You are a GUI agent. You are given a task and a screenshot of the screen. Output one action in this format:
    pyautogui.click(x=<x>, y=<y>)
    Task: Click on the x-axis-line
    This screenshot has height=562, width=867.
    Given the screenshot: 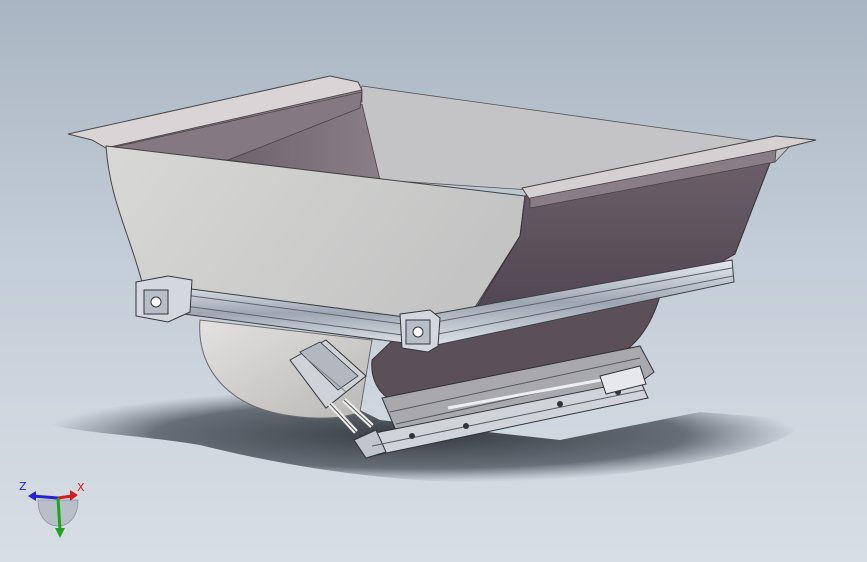 What is the action you would take?
    pyautogui.click(x=65, y=497)
    